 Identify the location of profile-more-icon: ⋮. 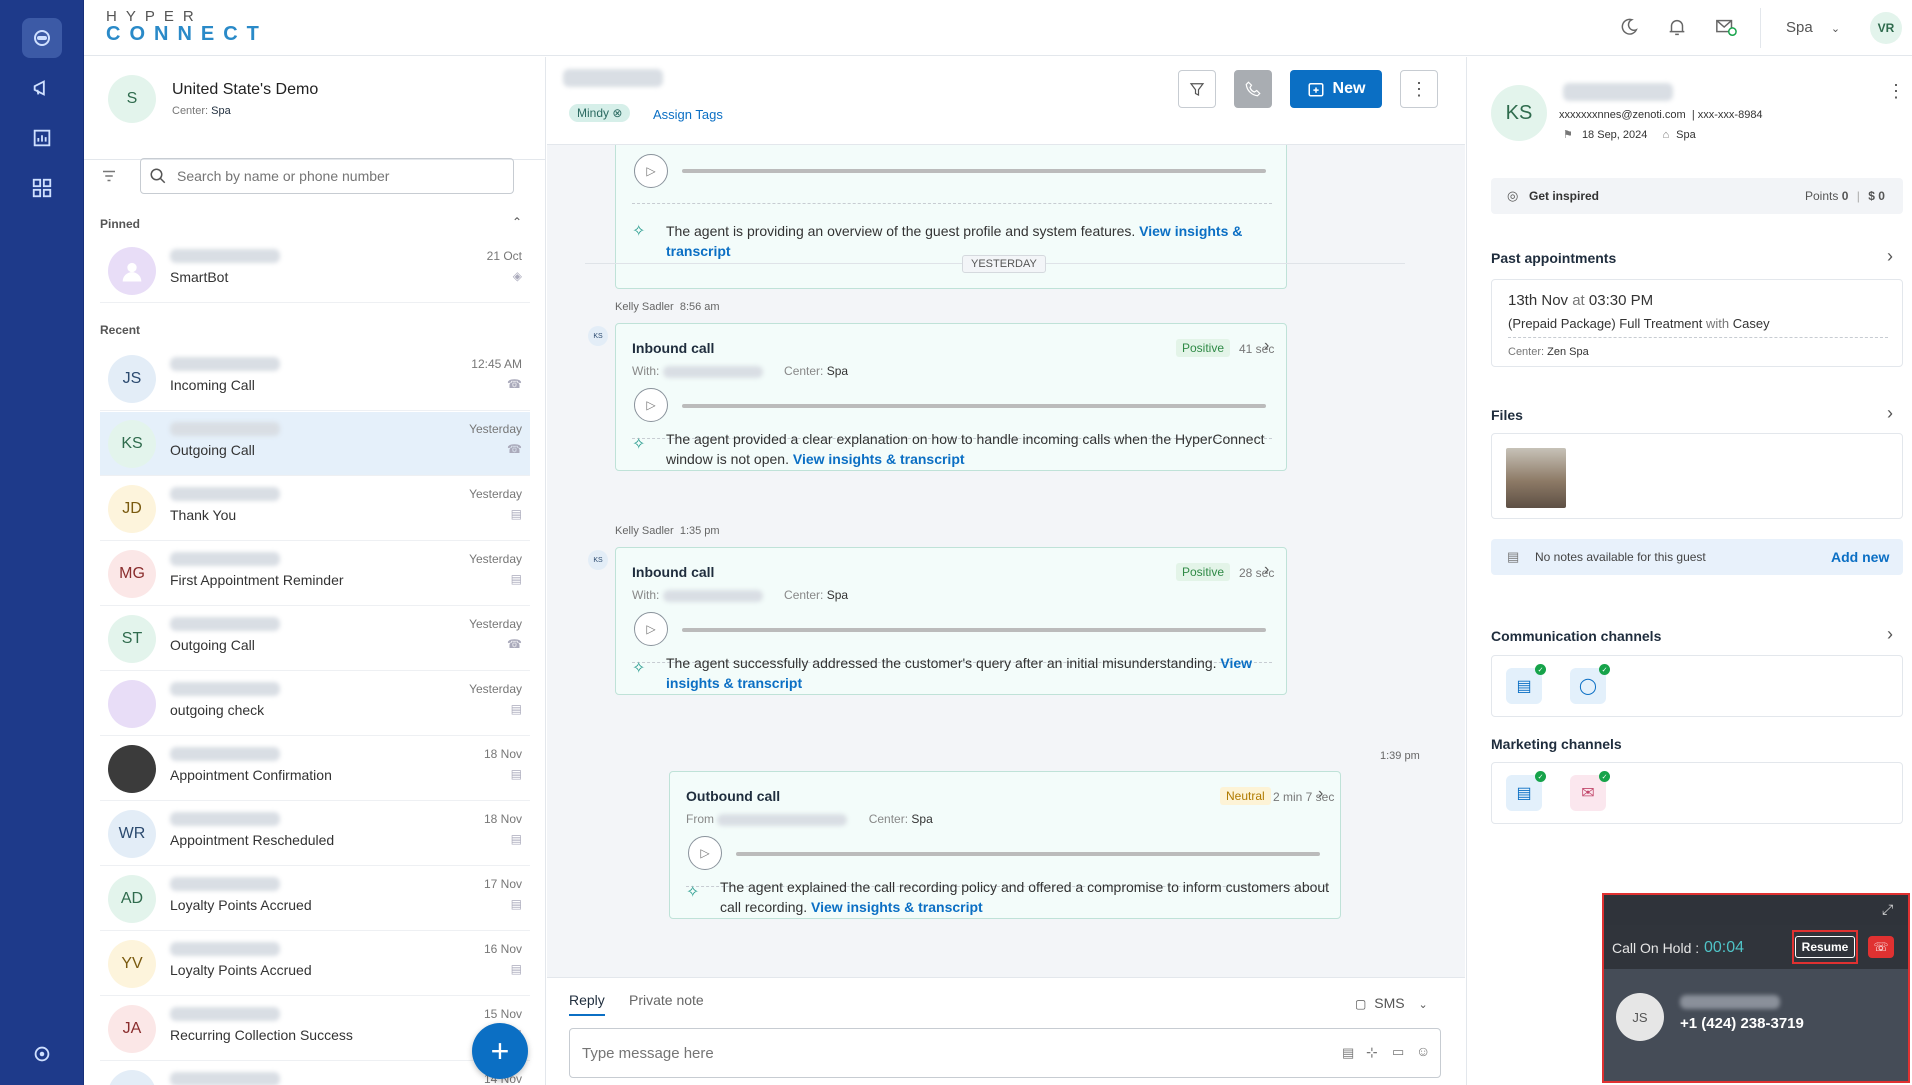
(1896, 91).